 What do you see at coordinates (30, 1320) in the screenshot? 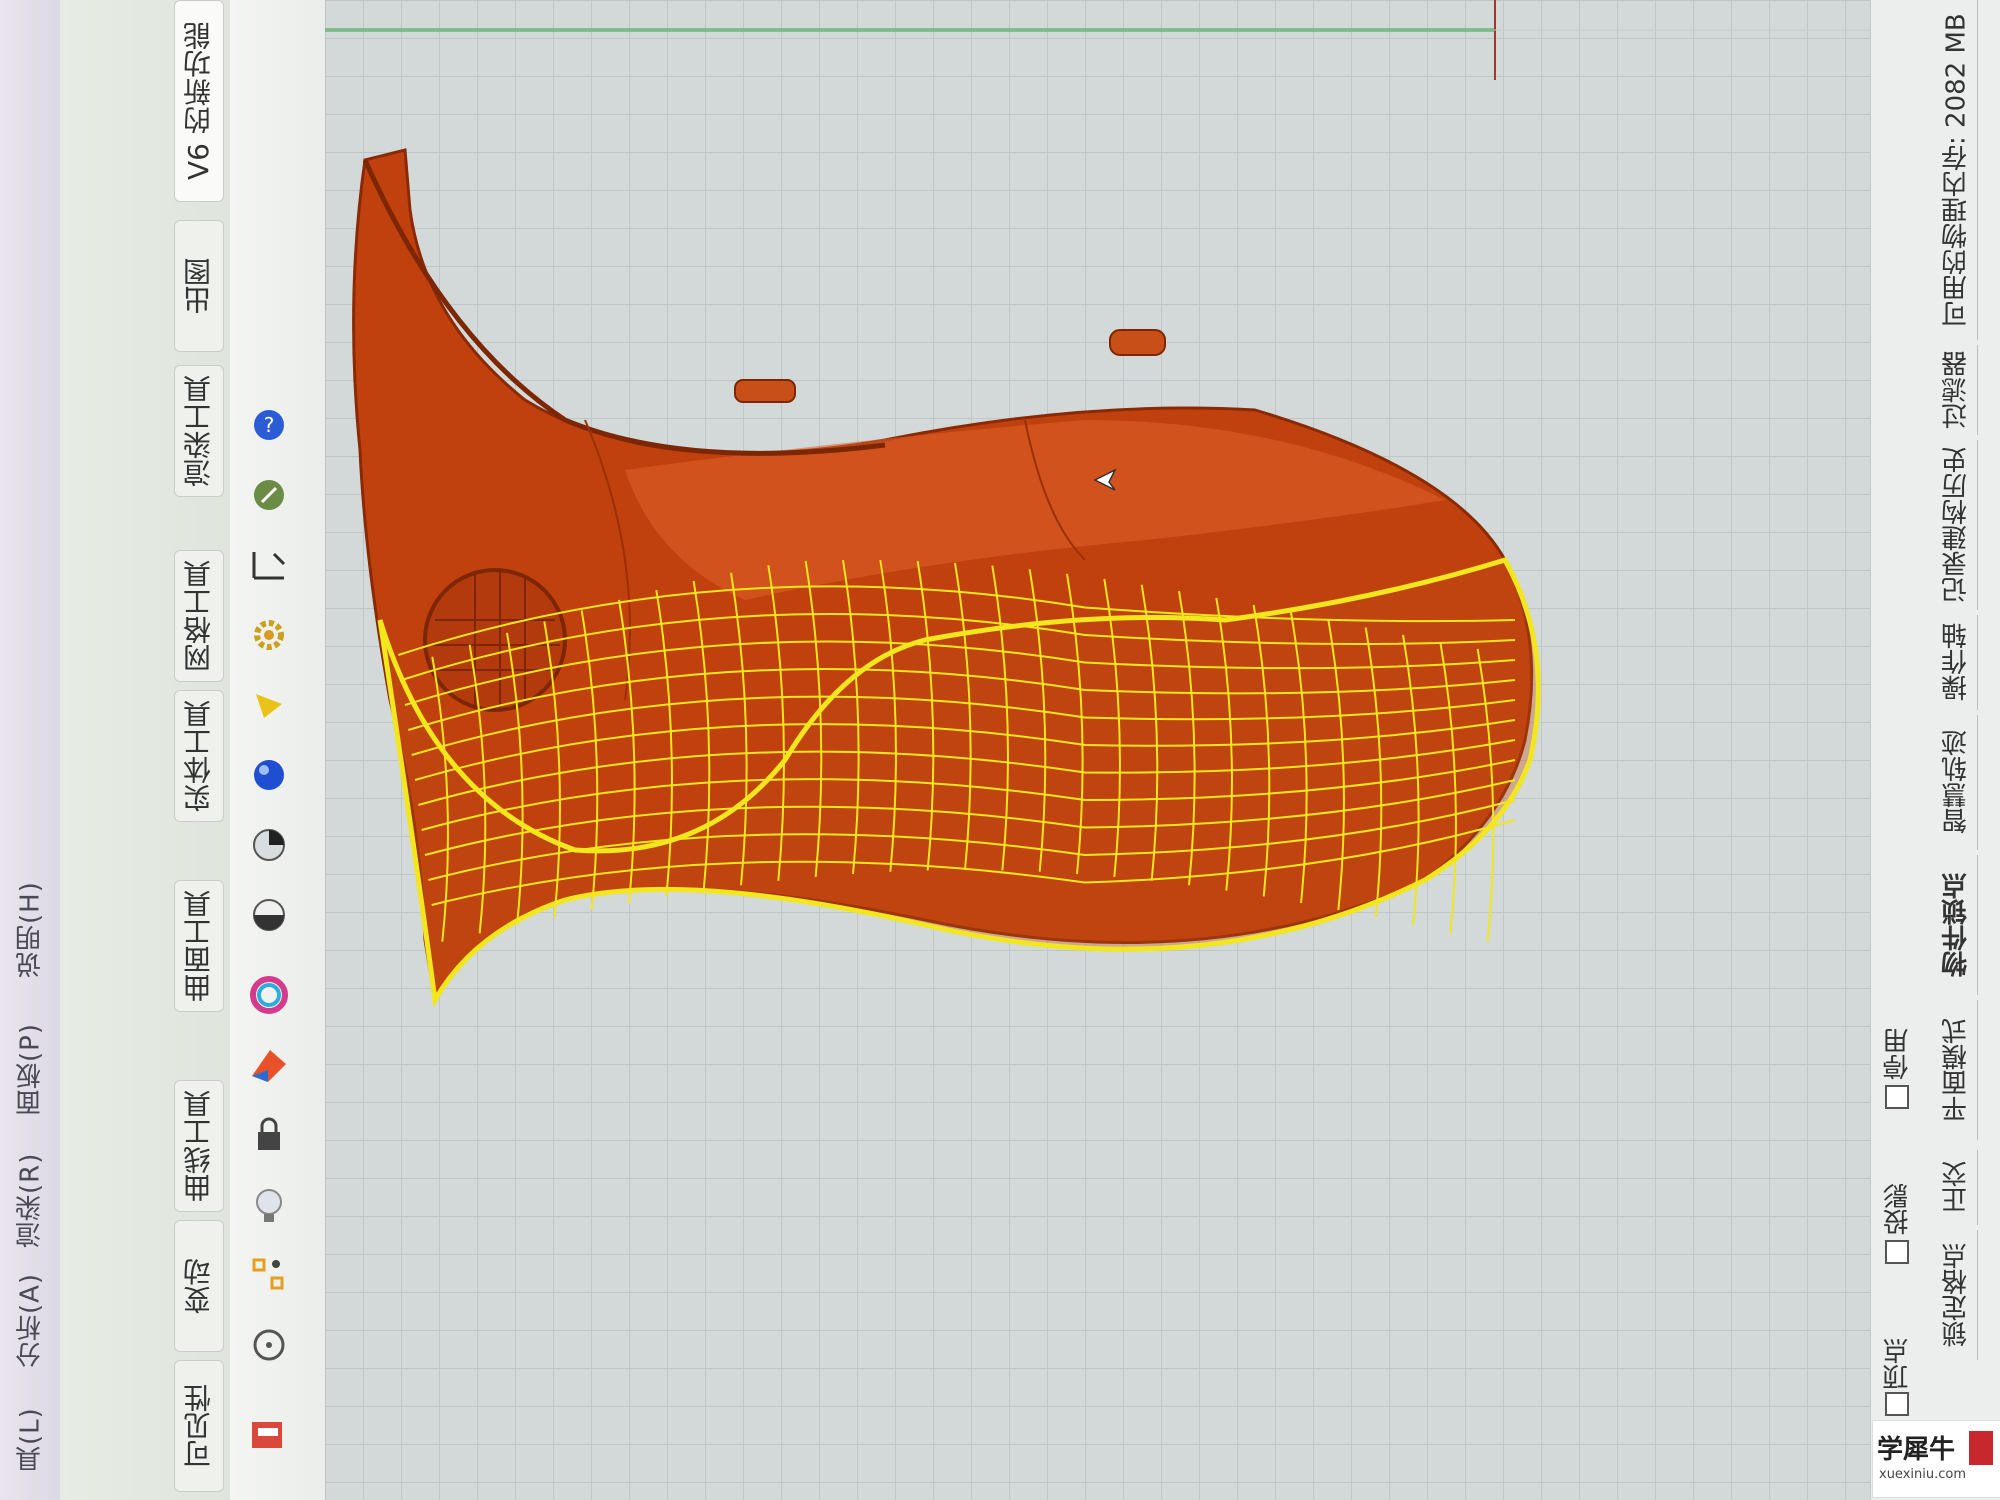
I see `menu-analyze: 分析(A)` at bounding box center [30, 1320].